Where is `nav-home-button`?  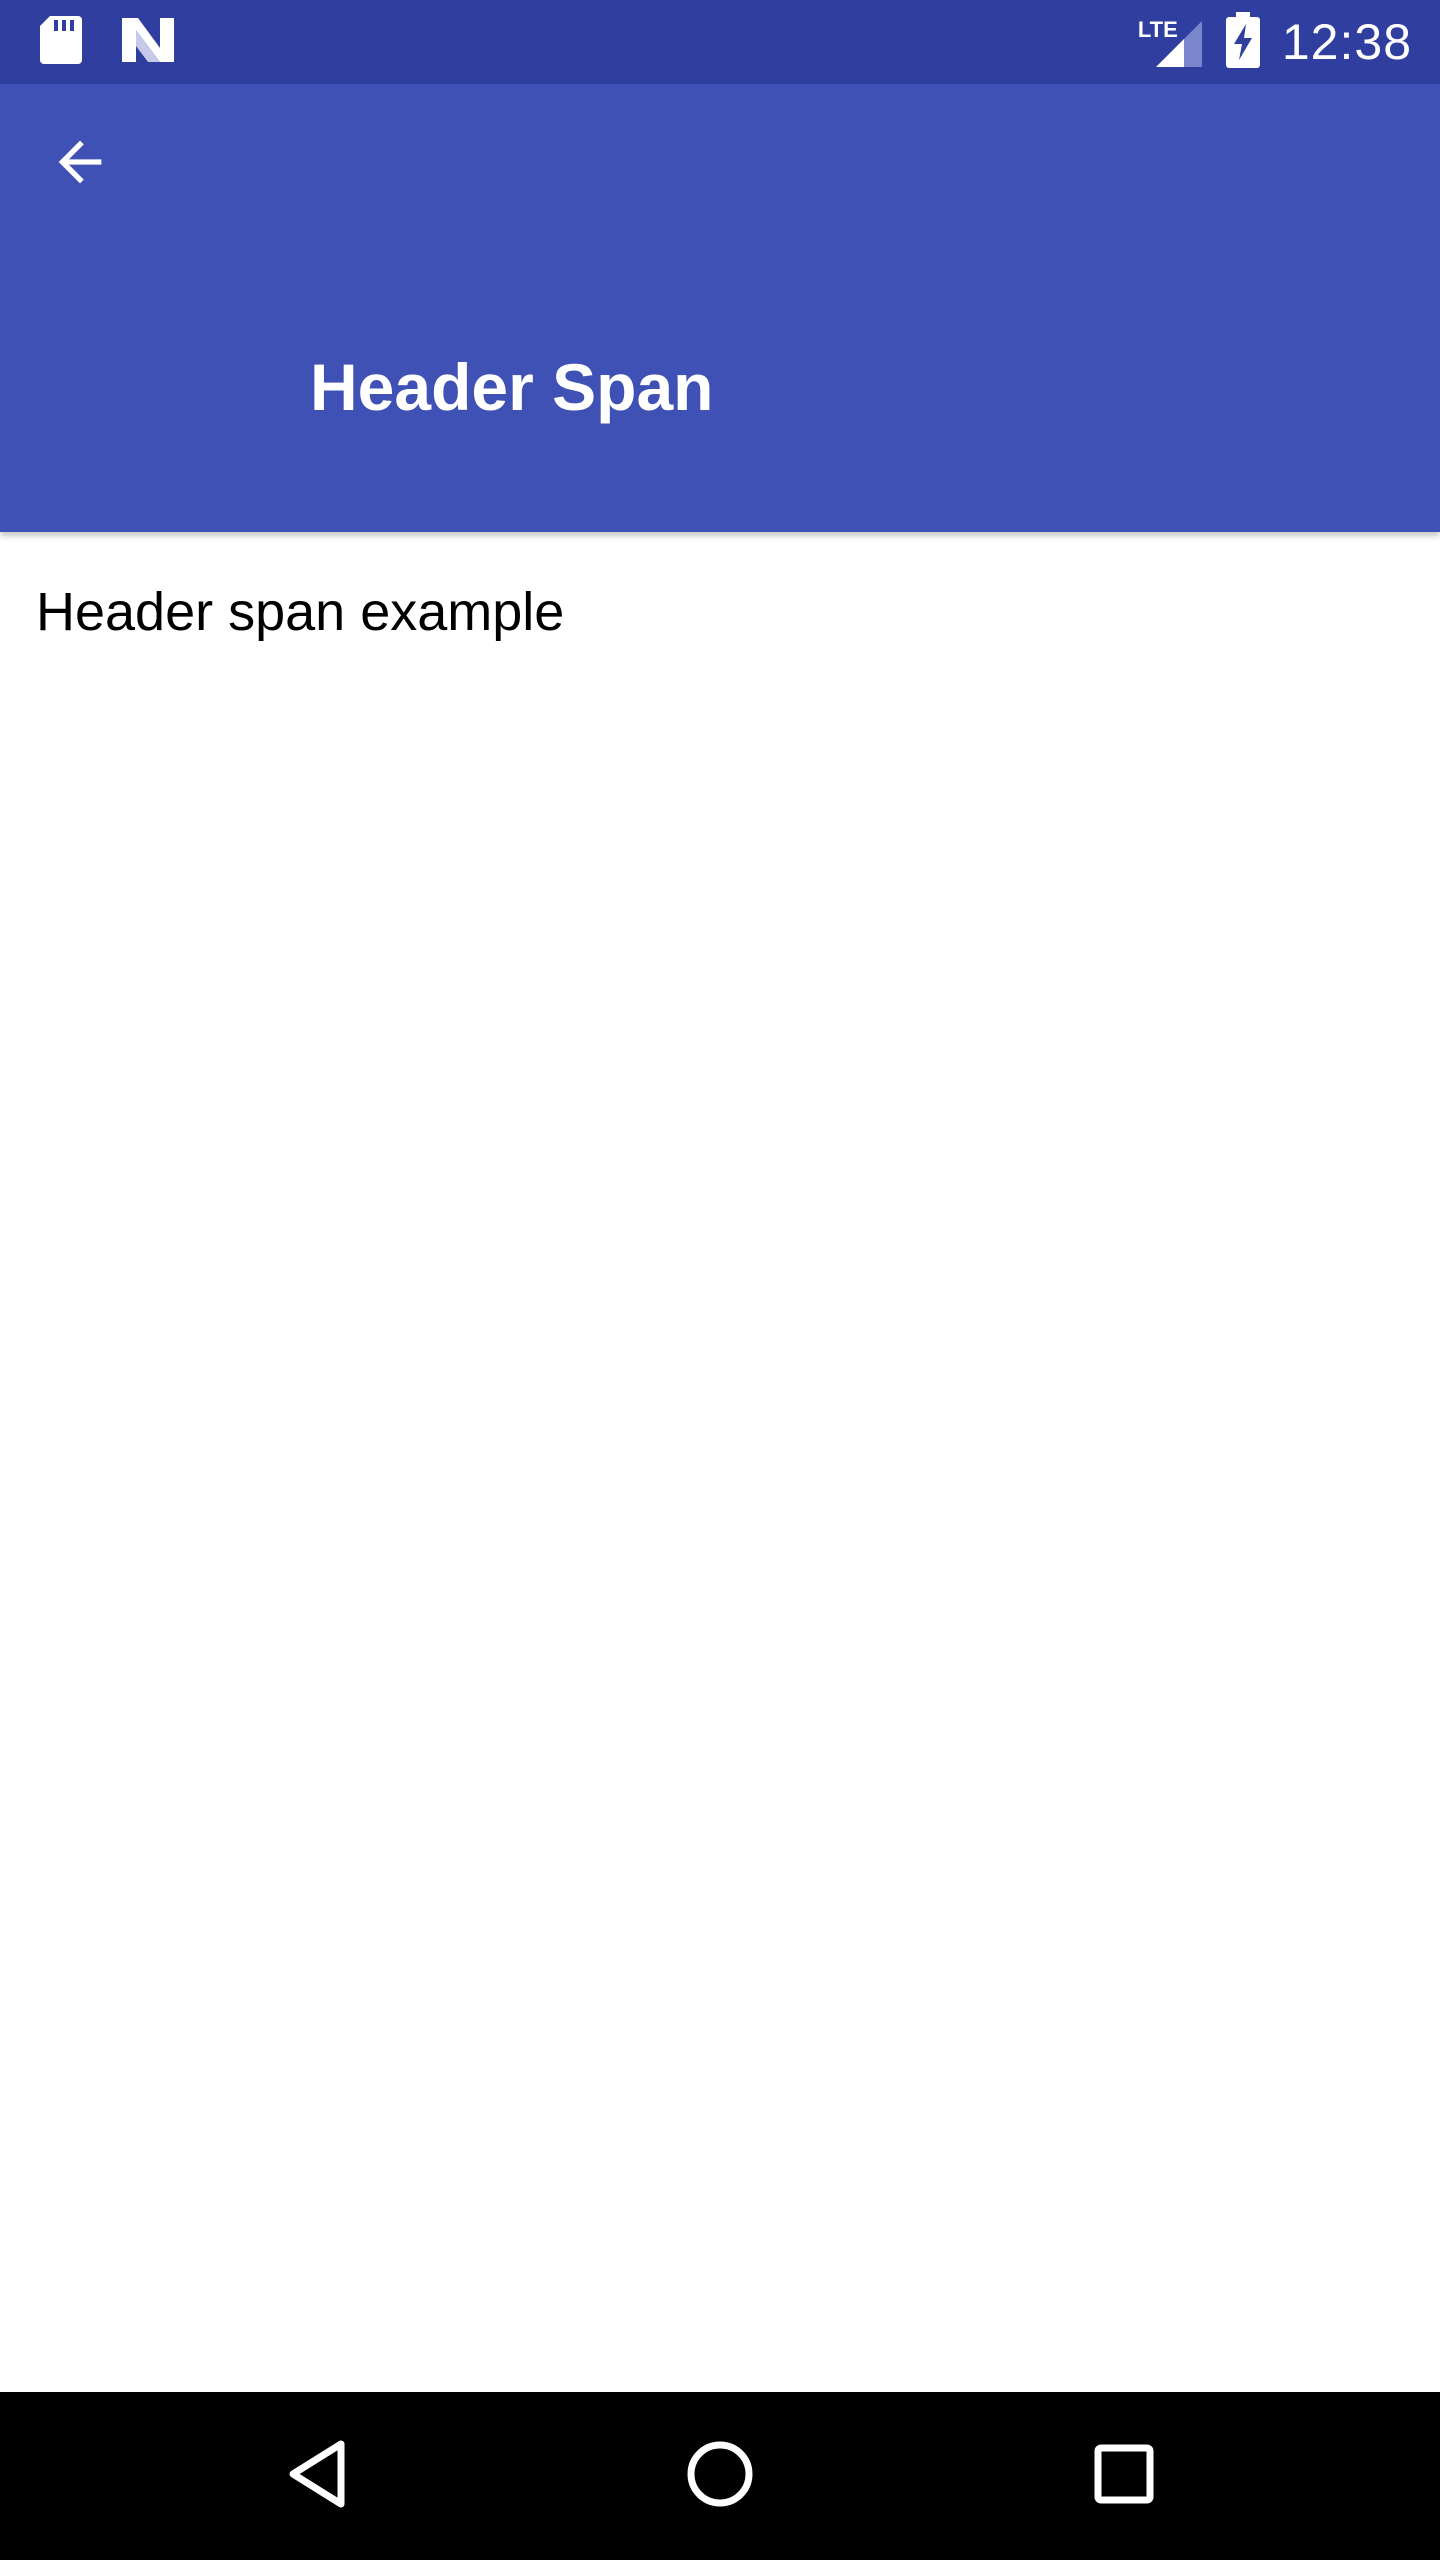
nav-home-button is located at coordinates (720, 2476).